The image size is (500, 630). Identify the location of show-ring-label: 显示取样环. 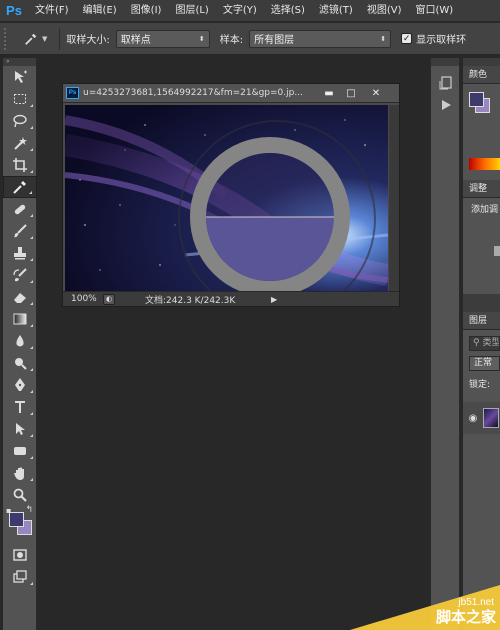
(441, 40).